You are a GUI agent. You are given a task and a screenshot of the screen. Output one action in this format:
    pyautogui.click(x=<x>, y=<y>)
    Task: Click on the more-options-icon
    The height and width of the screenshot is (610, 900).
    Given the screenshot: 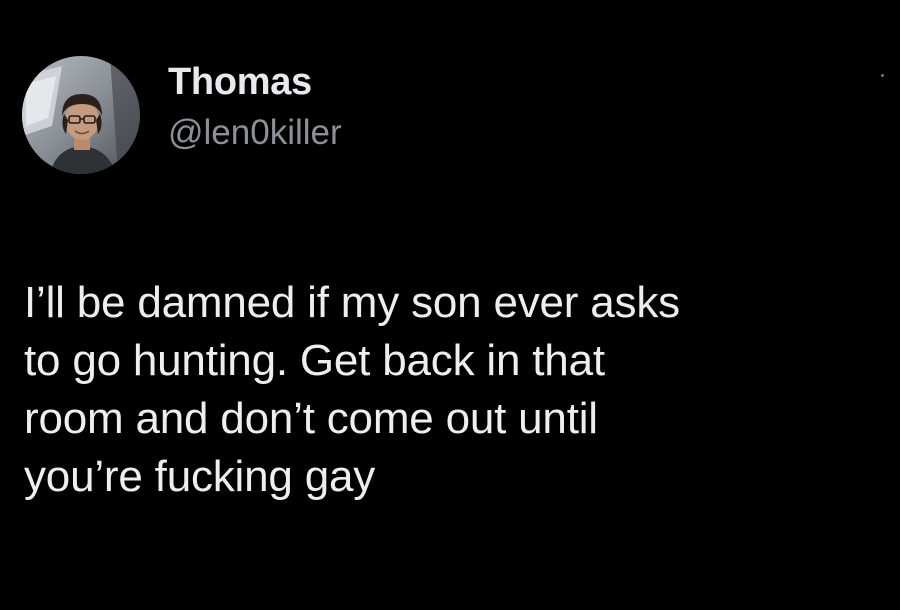 What is the action you would take?
    pyautogui.click(x=882, y=76)
    